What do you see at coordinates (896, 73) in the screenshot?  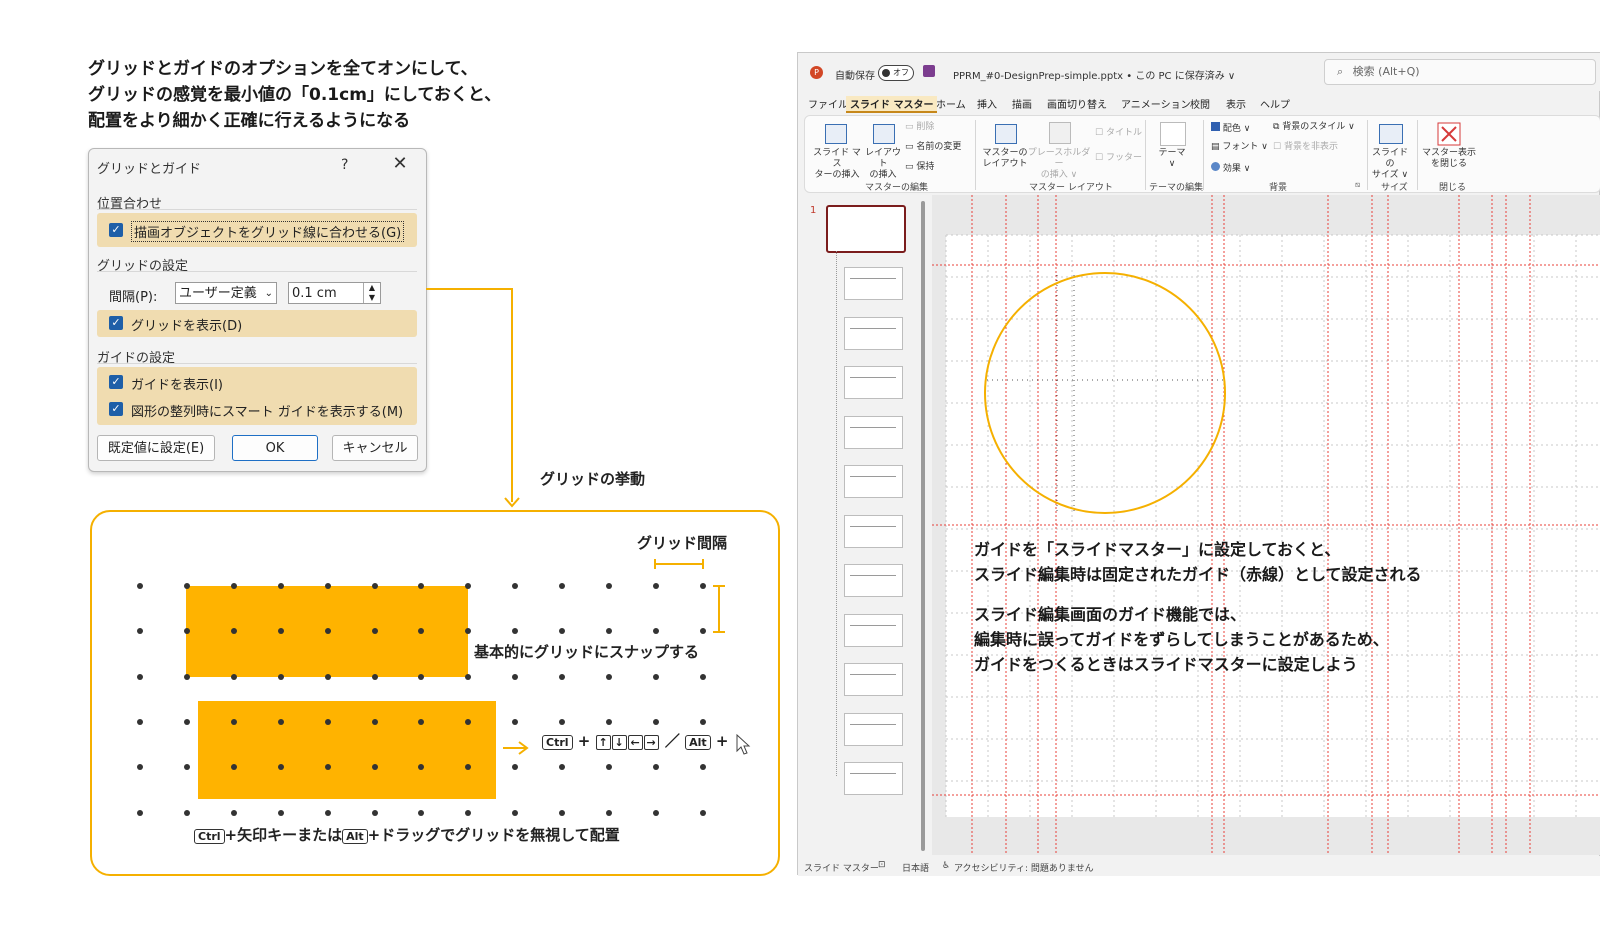 I see `autosave-toggle: オフ` at bounding box center [896, 73].